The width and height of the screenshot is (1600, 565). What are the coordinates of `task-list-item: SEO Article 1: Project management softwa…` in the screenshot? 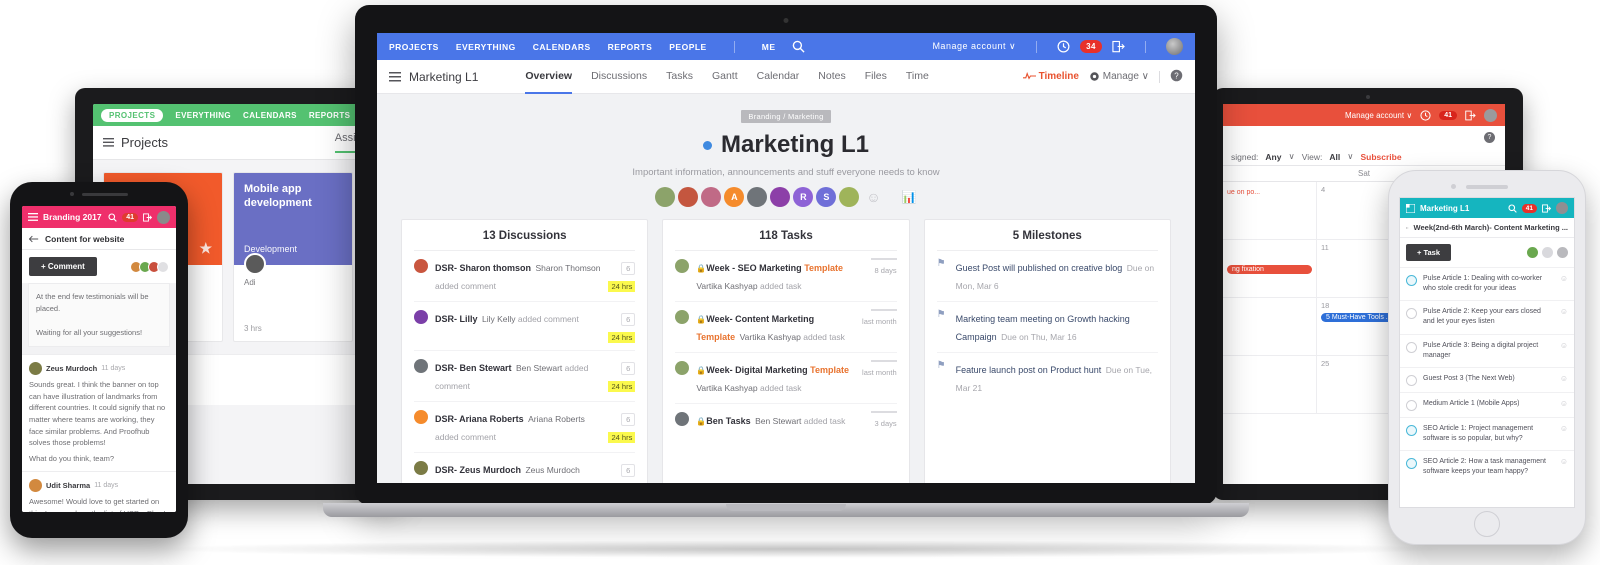 It's located at (1487, 433).